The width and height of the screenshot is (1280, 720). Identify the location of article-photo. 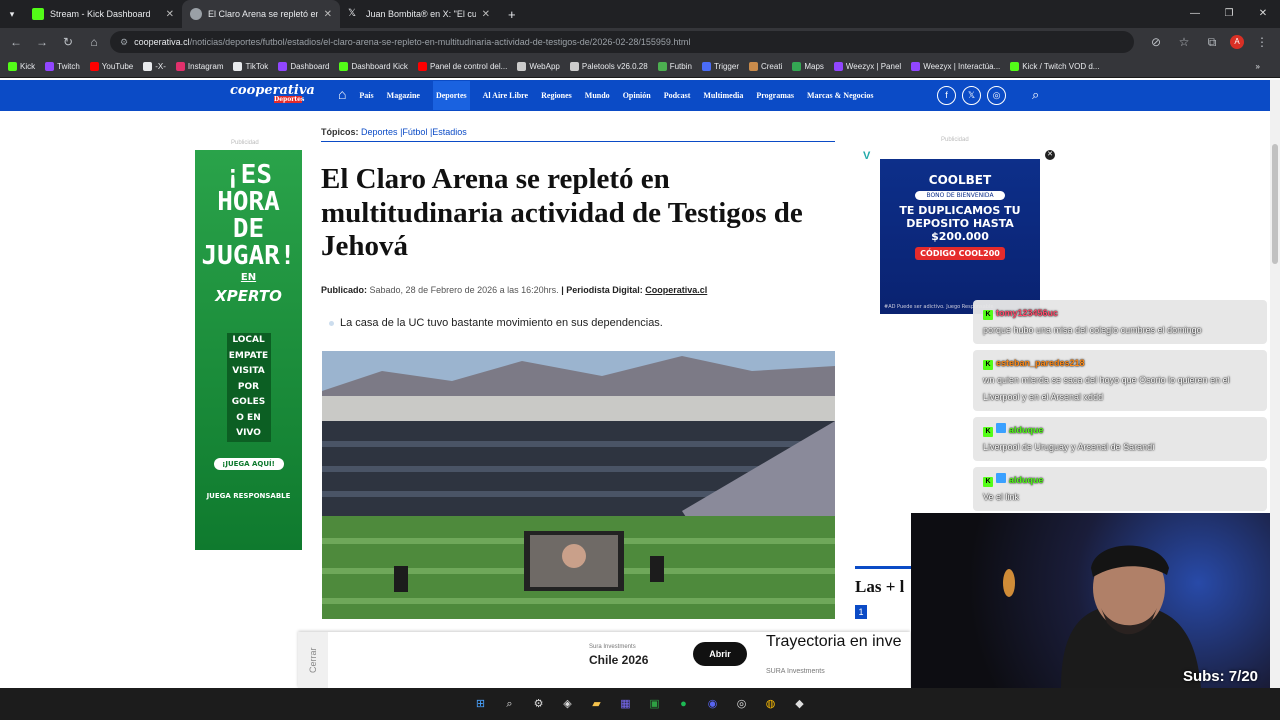
(578, 485).